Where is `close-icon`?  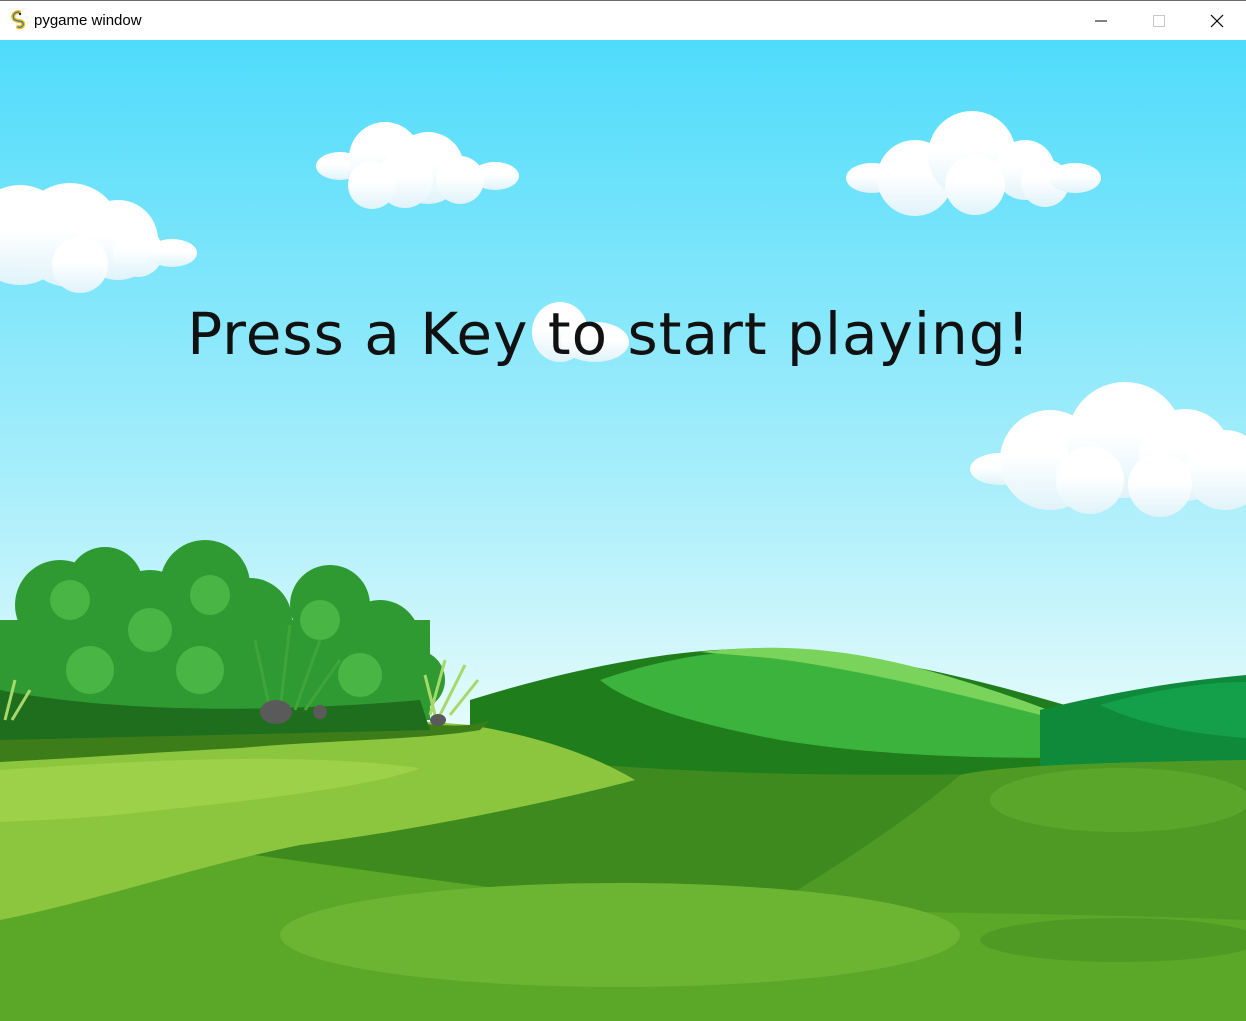
close-icon is located at coordinates (1217, 21).